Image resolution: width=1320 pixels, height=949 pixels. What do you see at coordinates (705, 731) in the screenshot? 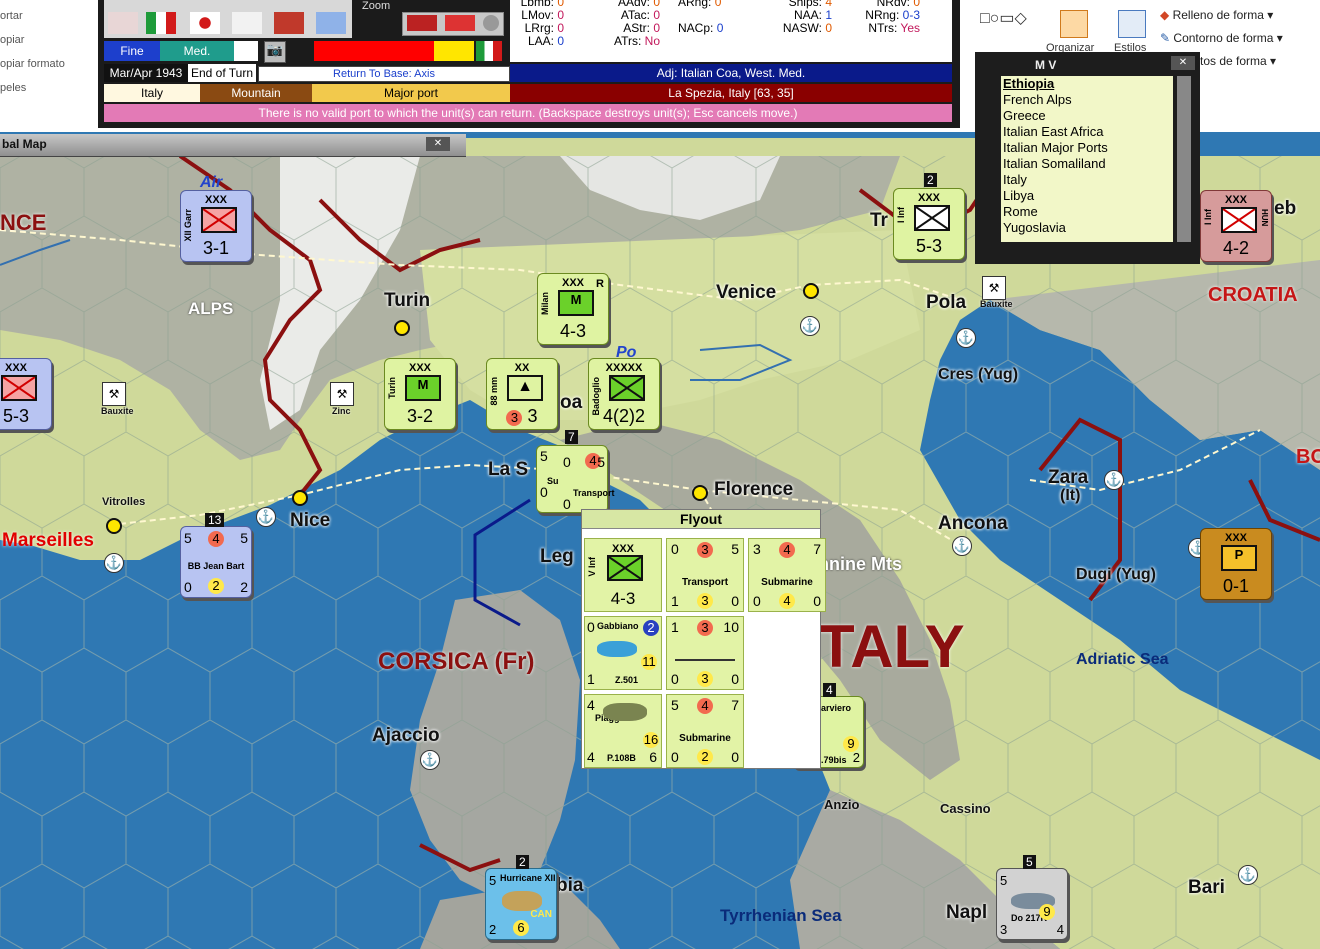
I see `flyout-unit-submarine-2: 5 4 7 Submarine 0 2 0` at bounding box center [705, 731].